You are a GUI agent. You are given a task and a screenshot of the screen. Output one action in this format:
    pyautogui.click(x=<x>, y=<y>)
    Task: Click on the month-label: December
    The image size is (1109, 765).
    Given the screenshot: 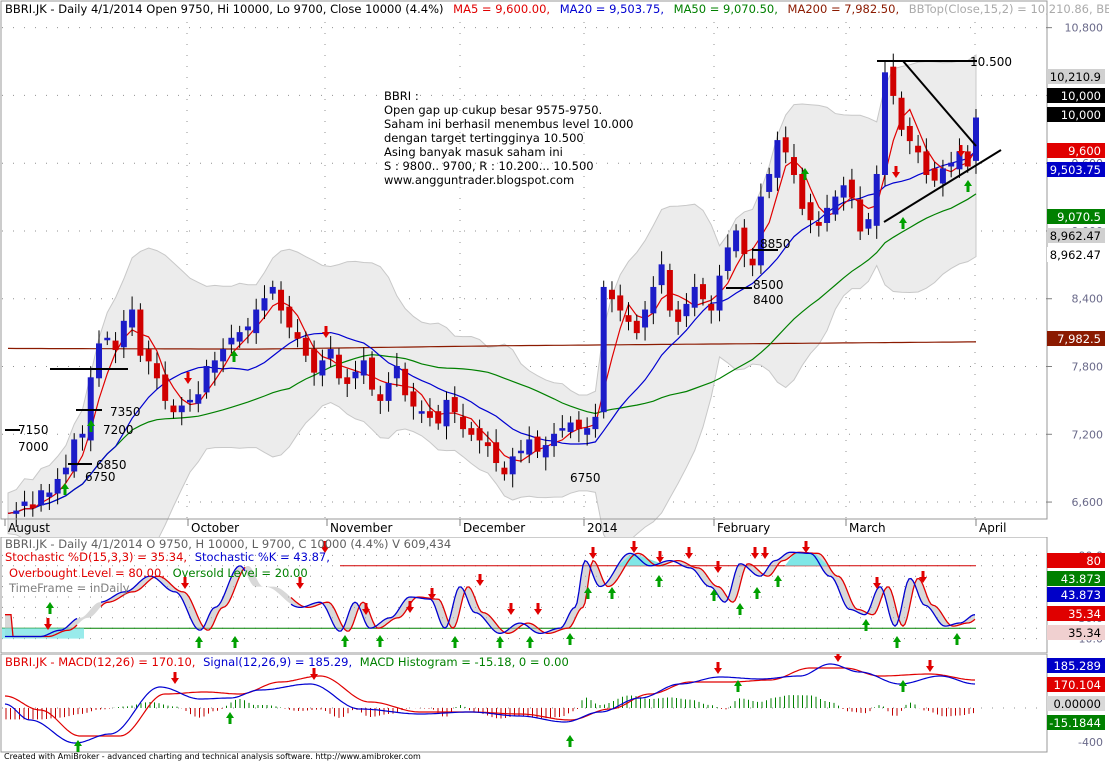 What is the action you would take?
    pyautogui.click(x=494, y=528)
    